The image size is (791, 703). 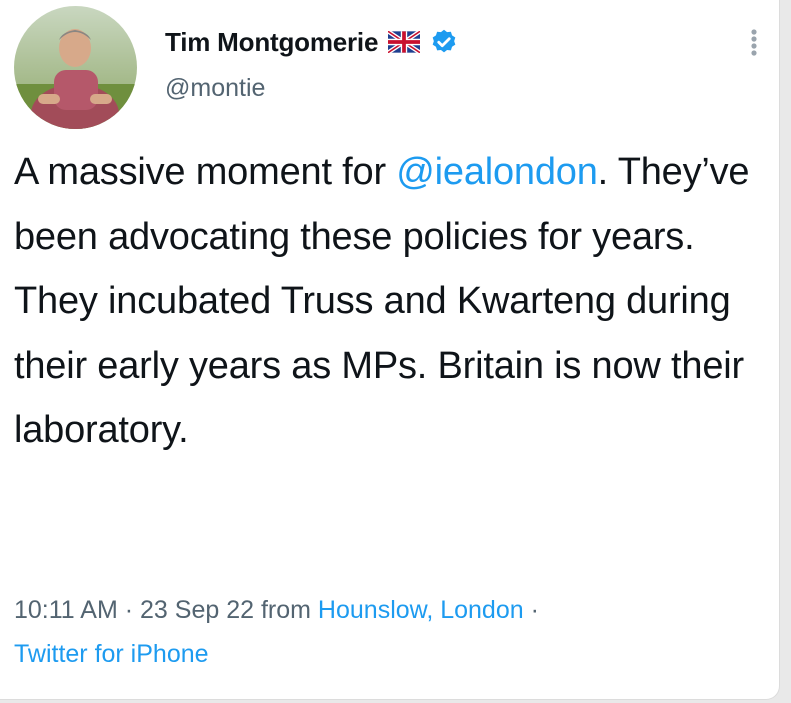 What do you see at coordinates (271, 42) in the screenshot?
I see `author-display-name: Tim Montgomerie` at bounding box center [271, 42].